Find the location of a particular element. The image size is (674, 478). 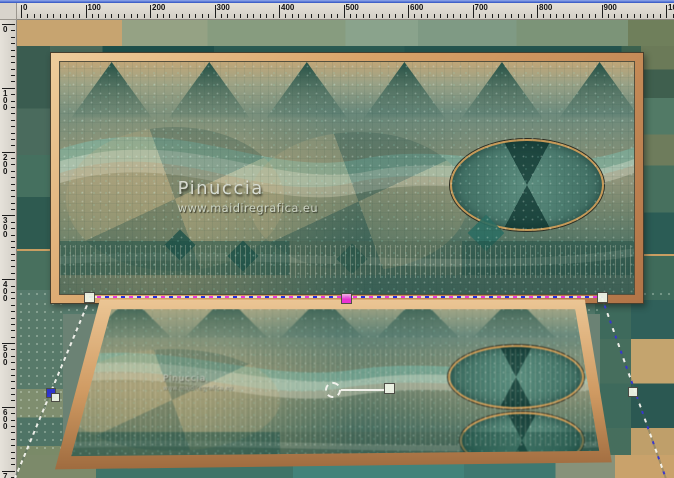

rotation-pivot-icon is located at coordinates (333, 390).